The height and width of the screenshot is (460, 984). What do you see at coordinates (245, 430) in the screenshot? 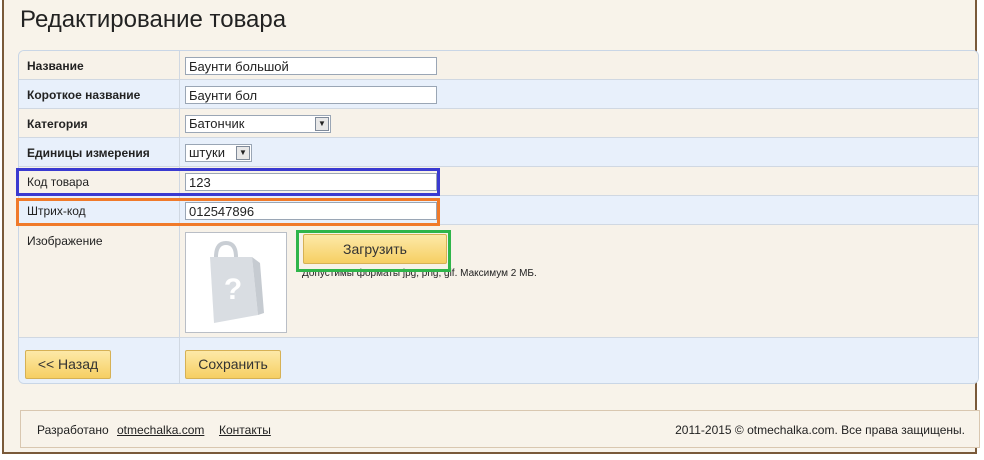
I see `footer-contacts-link: Контакты` at bounding box center [245, 430].